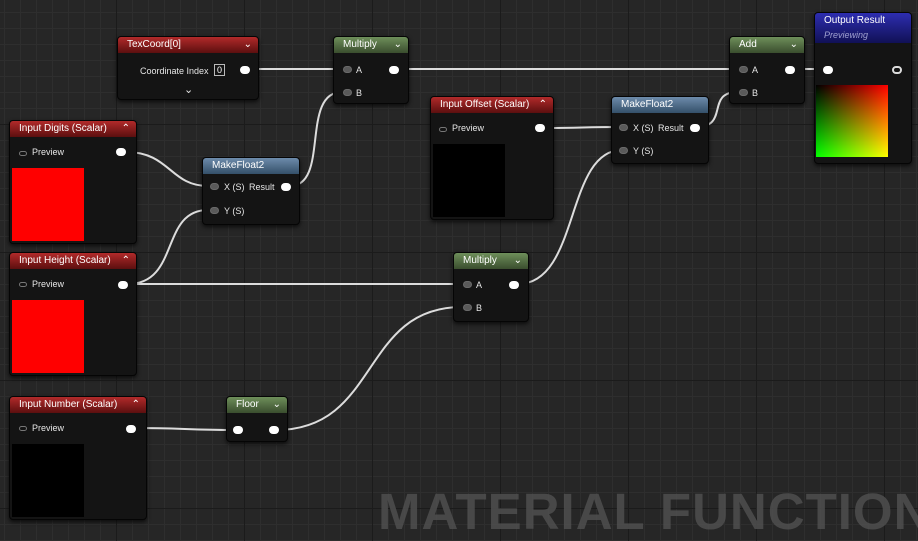 Image resolution: width=918 pixels, height=541 pixels. I want to click on input-offset-swatch, so click(469, 180).